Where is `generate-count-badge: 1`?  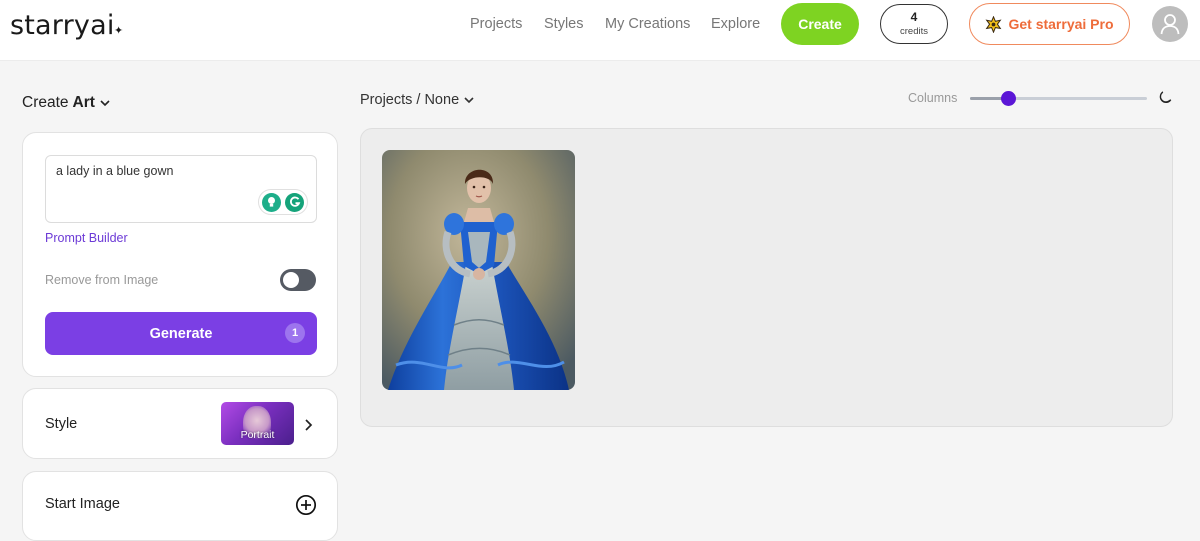 generate-count-badge: 1 is located at coordinates (295, 333).